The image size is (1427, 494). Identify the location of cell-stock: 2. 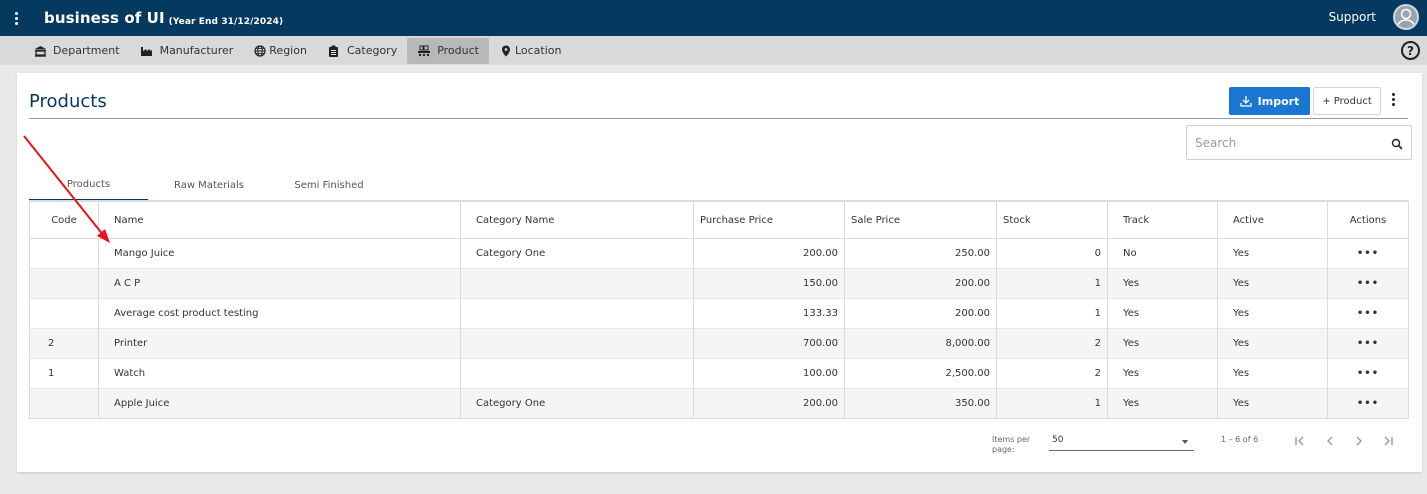
(1052, 343).